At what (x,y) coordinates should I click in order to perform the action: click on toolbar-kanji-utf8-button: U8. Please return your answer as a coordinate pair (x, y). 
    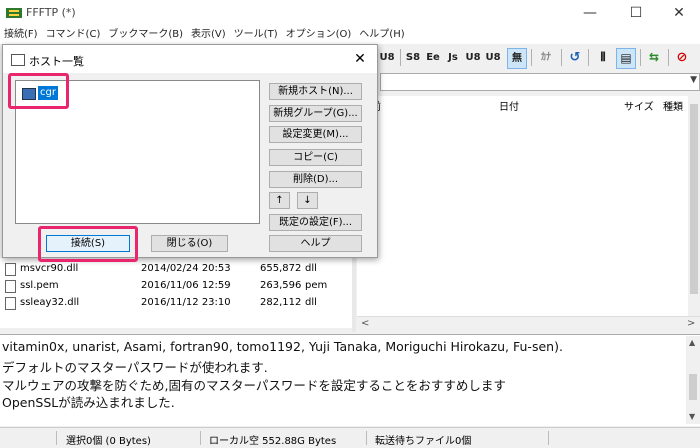
    Looking at the image, I should click on (387, 57).